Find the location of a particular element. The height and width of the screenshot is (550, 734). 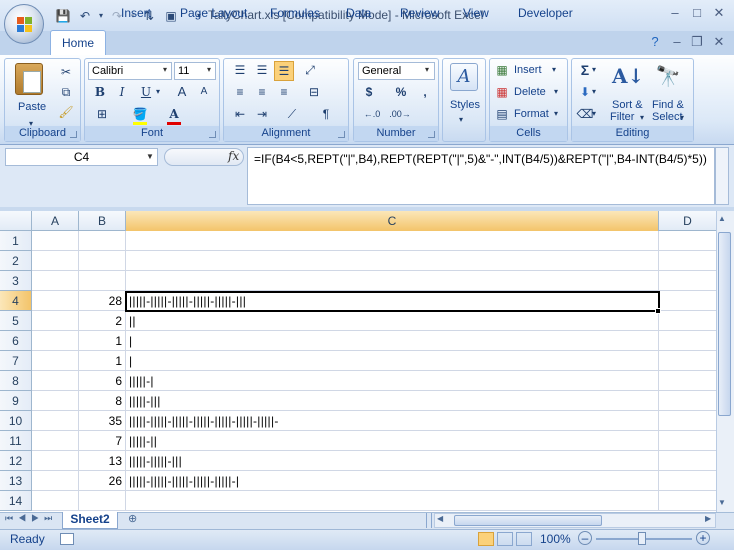

column-header-a: A is located at coordinates (55, 221).